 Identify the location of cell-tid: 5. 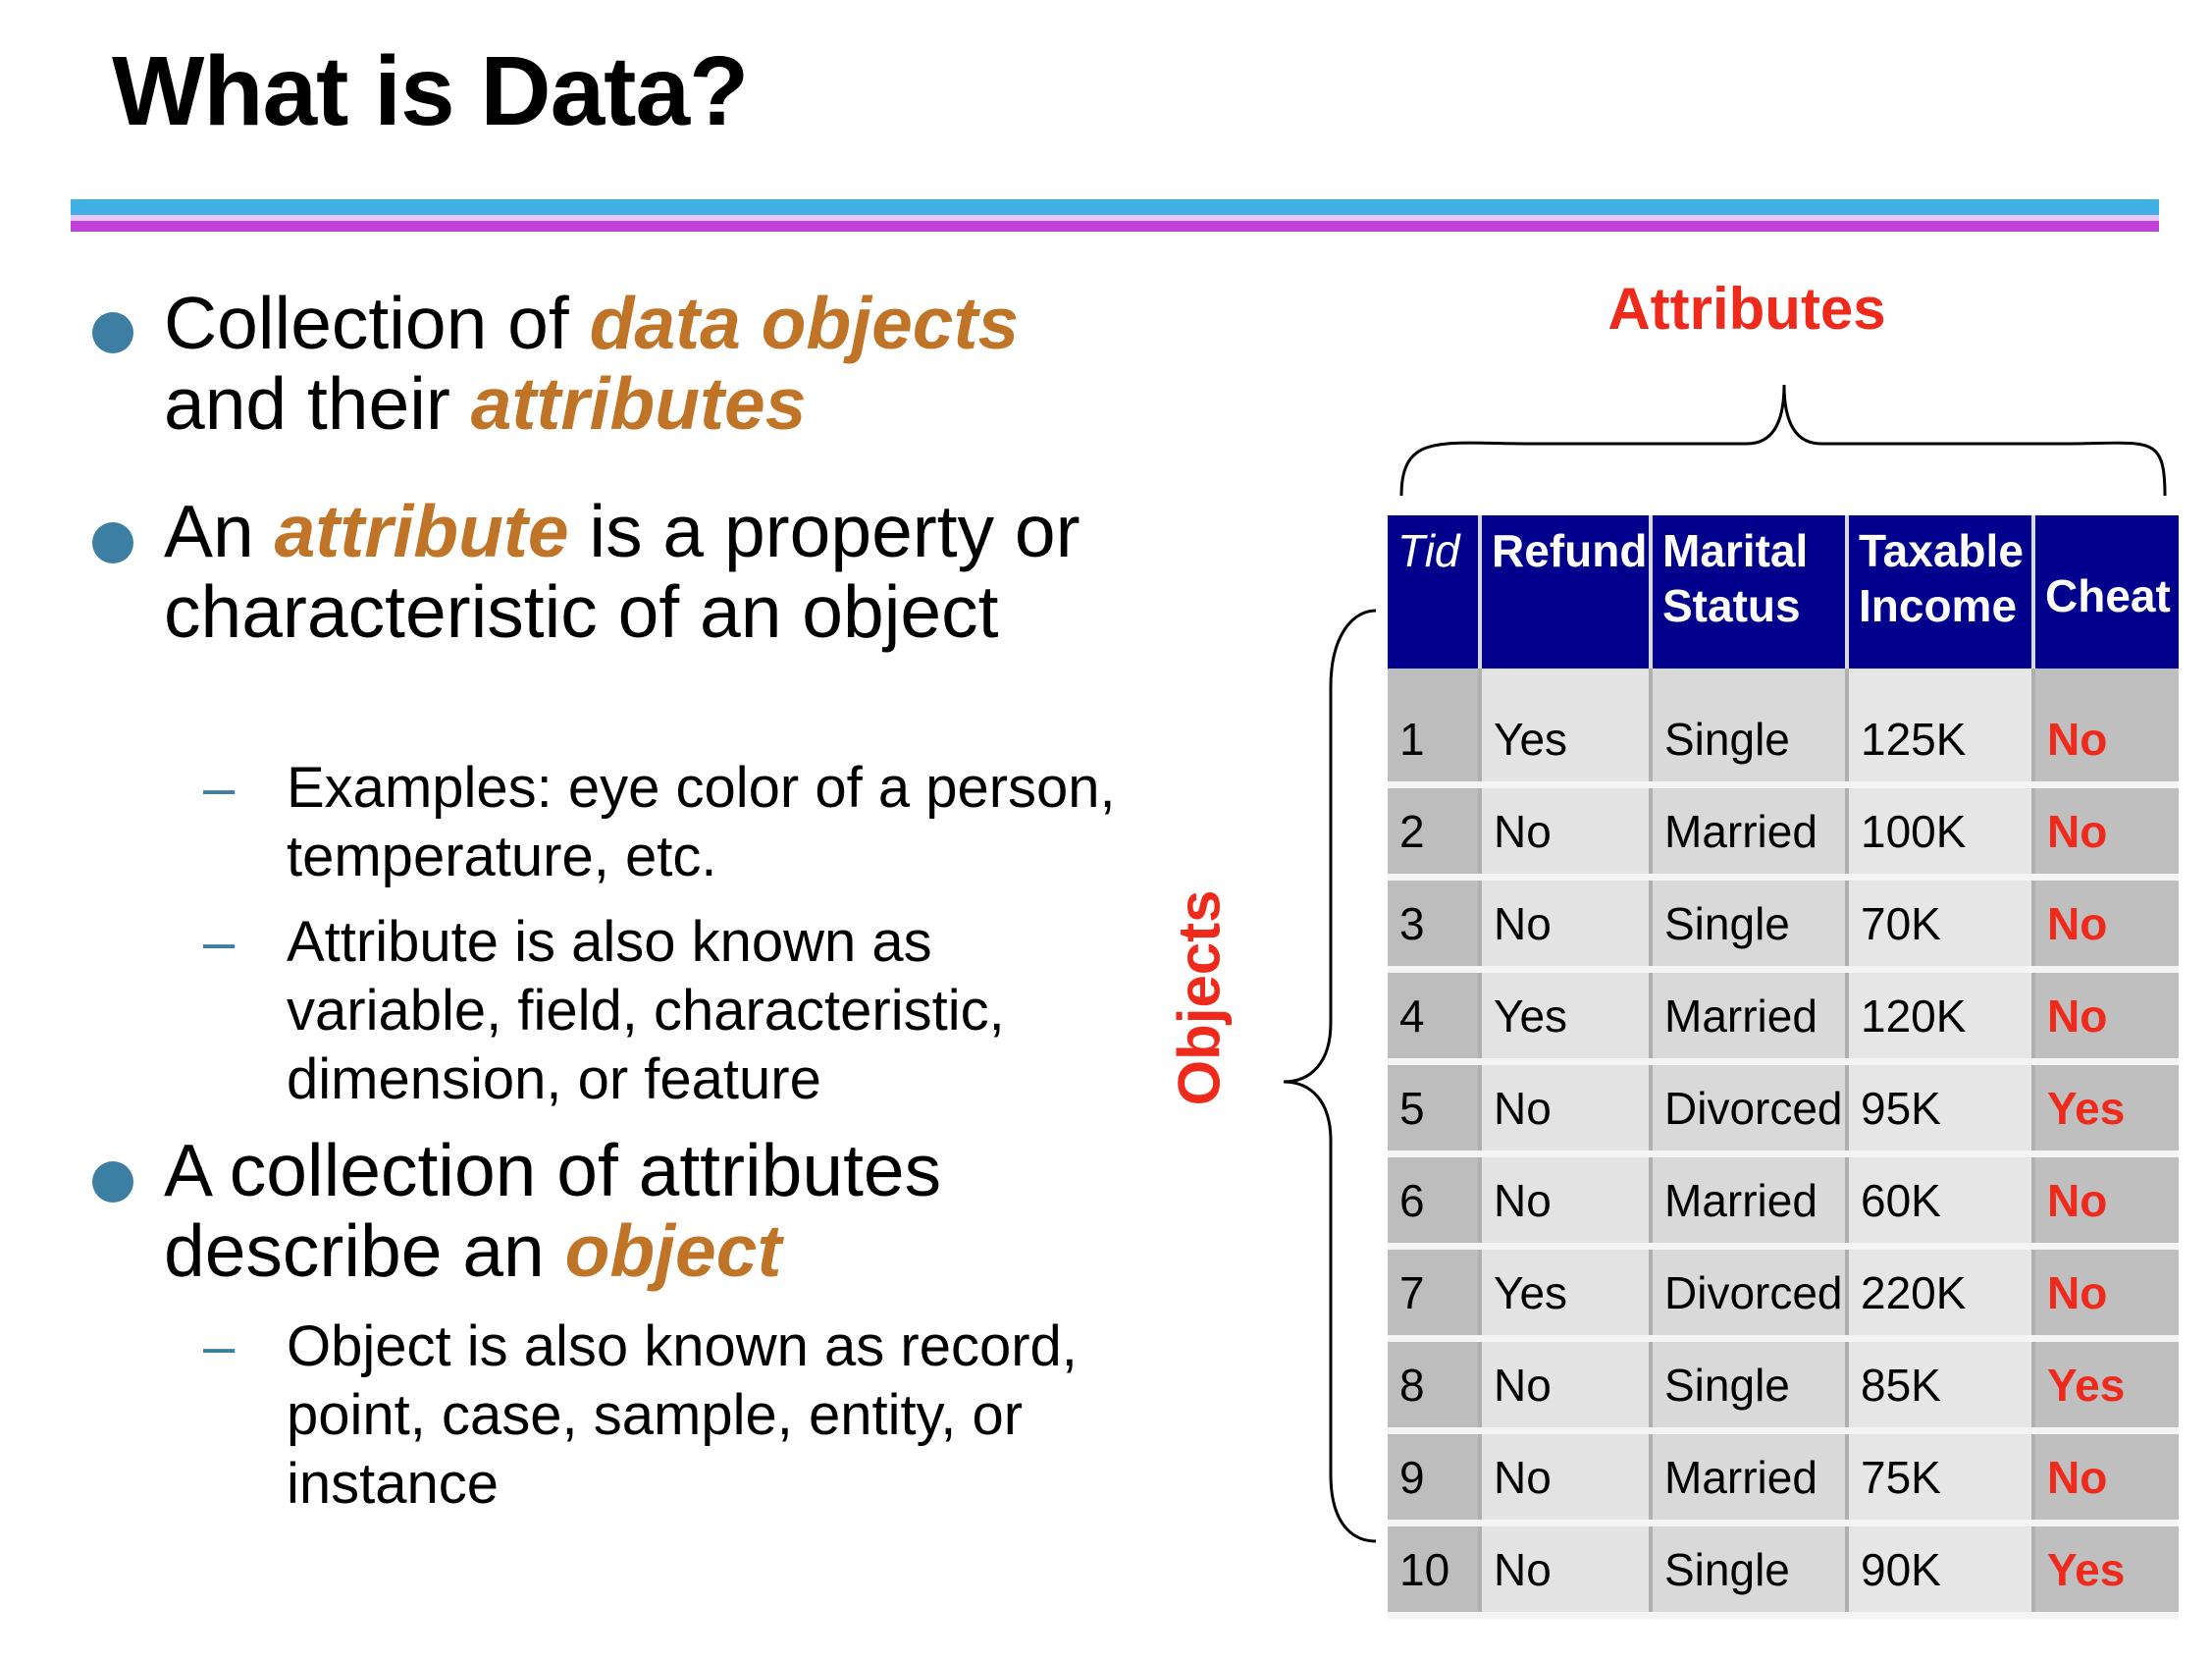
(1435, 1109).